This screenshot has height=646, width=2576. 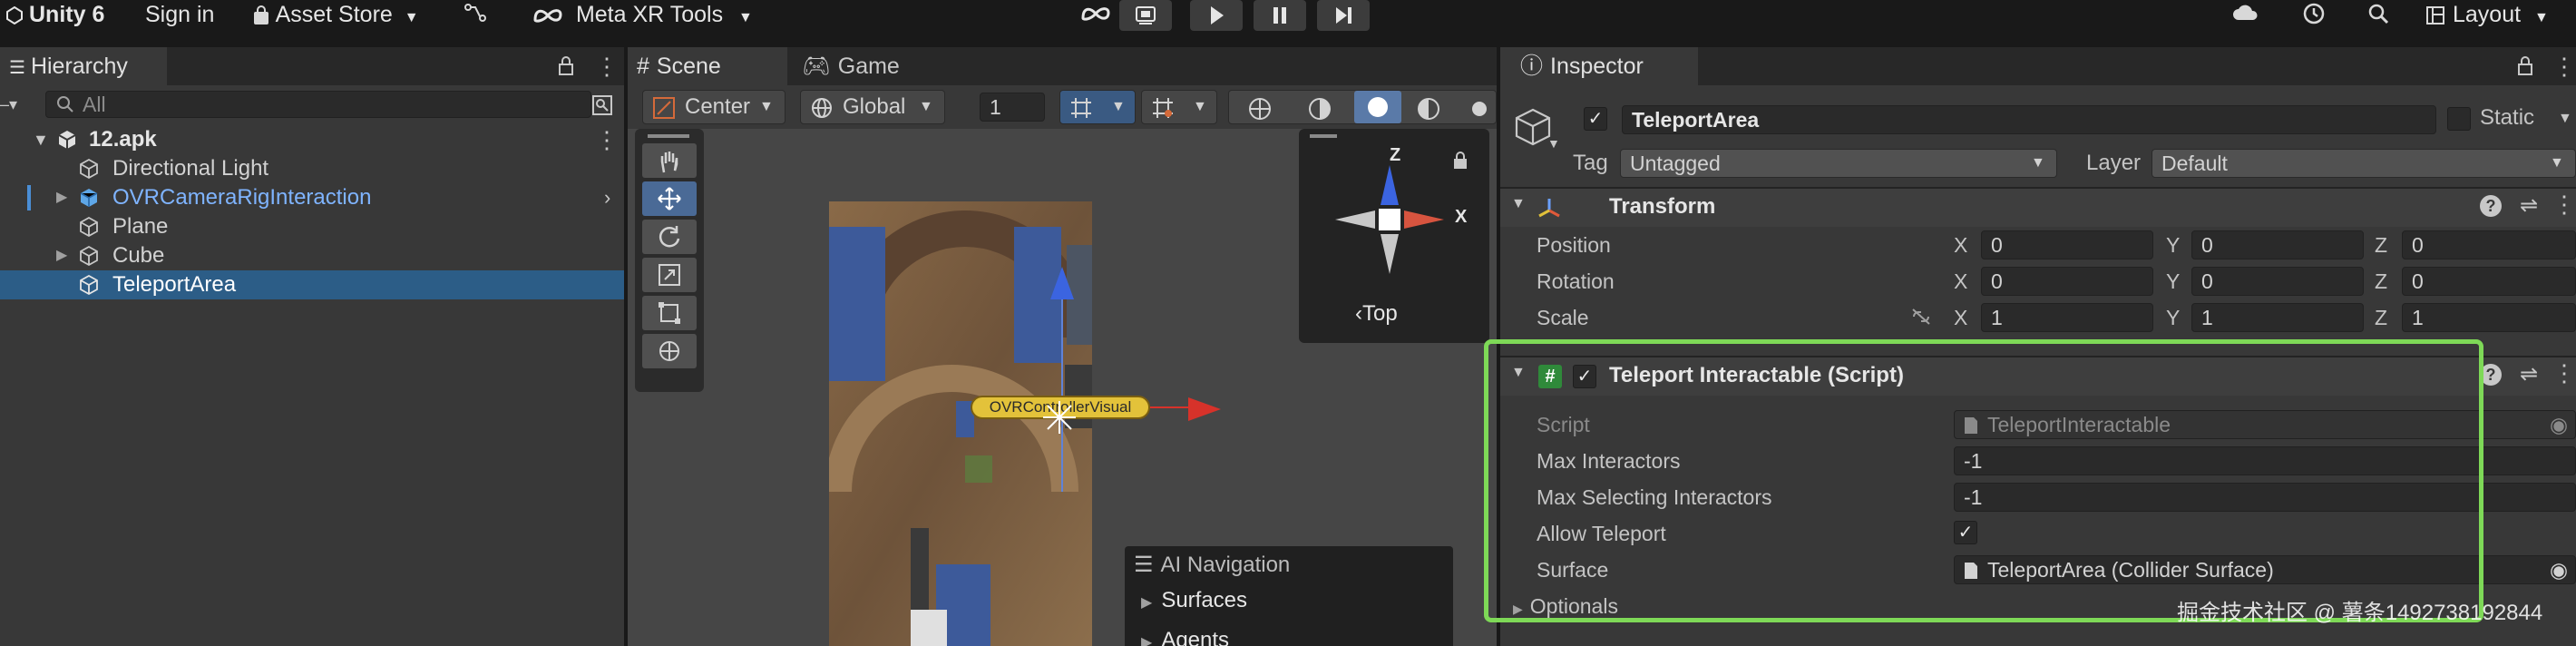 What do you see at coordinates (2277, 245) in the screenshot?
I see `position-y-input: 0` at bounding box center [2277, 245].